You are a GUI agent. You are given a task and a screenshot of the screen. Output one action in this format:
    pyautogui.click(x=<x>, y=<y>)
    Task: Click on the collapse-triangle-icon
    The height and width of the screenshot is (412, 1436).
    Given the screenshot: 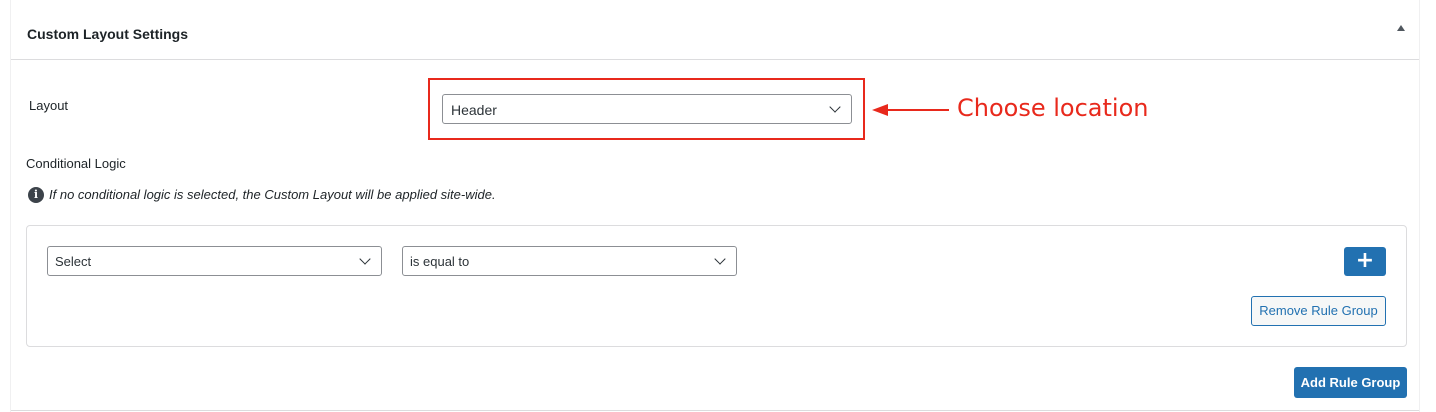 What is the action you would take?
    pyautogui.click(x=1401, y=28)
    